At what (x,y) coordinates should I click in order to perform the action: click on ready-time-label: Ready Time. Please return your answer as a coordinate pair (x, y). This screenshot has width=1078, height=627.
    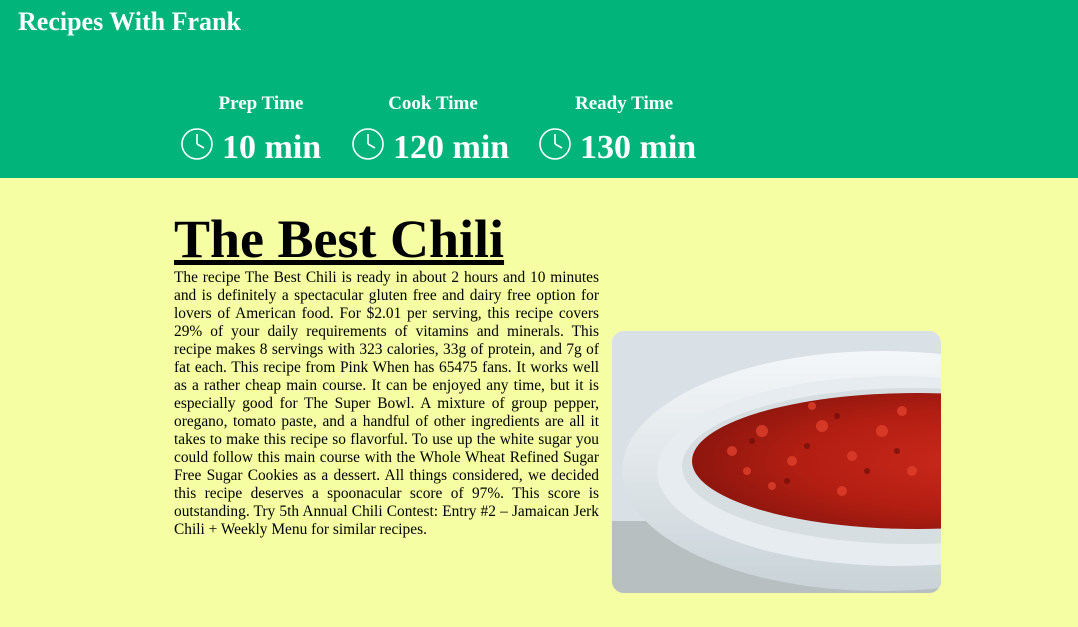
    Looking at the image, I should click on (624, 103).